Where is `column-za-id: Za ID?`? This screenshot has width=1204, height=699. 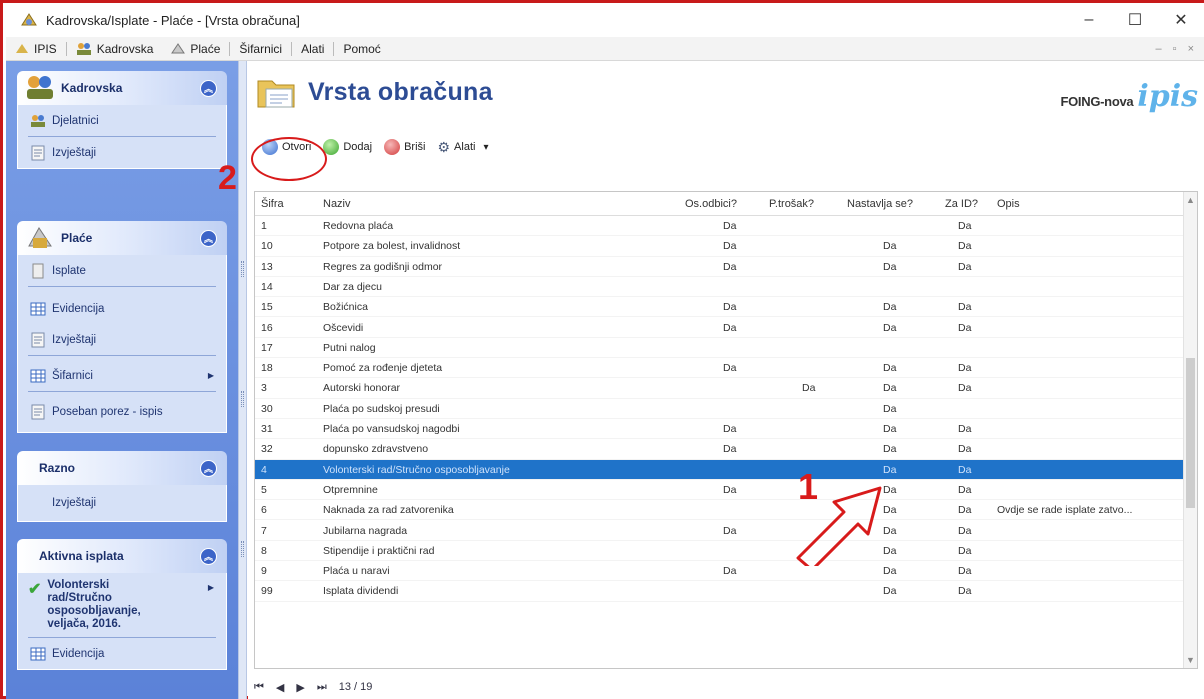 column-za-id: Za ID? is located at coordinates (961, 204).